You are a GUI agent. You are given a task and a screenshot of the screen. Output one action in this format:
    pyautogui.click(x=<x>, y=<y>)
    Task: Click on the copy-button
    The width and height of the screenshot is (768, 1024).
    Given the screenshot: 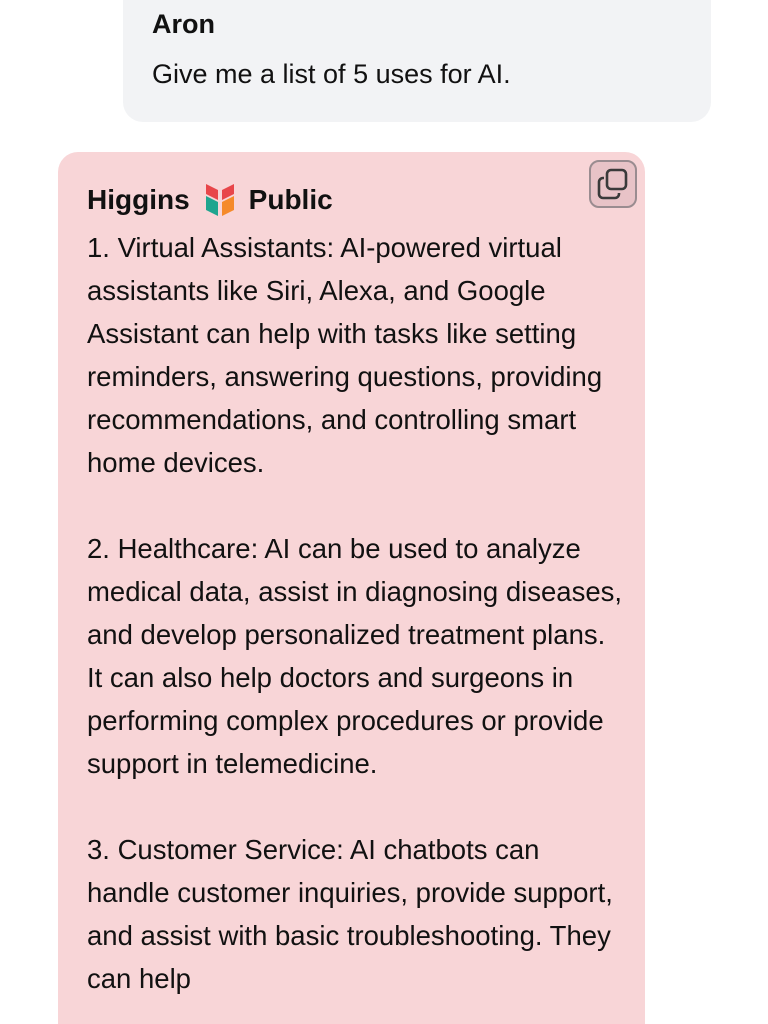 What is the action you would take?
    pyautogui.click(x=613, y=184)
    